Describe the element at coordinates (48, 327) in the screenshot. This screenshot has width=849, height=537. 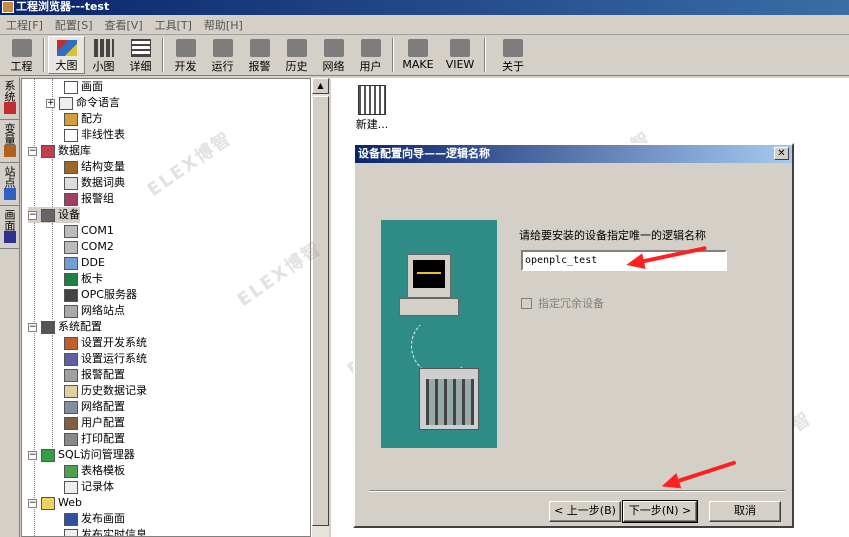
I see `tools-icon` at that location.